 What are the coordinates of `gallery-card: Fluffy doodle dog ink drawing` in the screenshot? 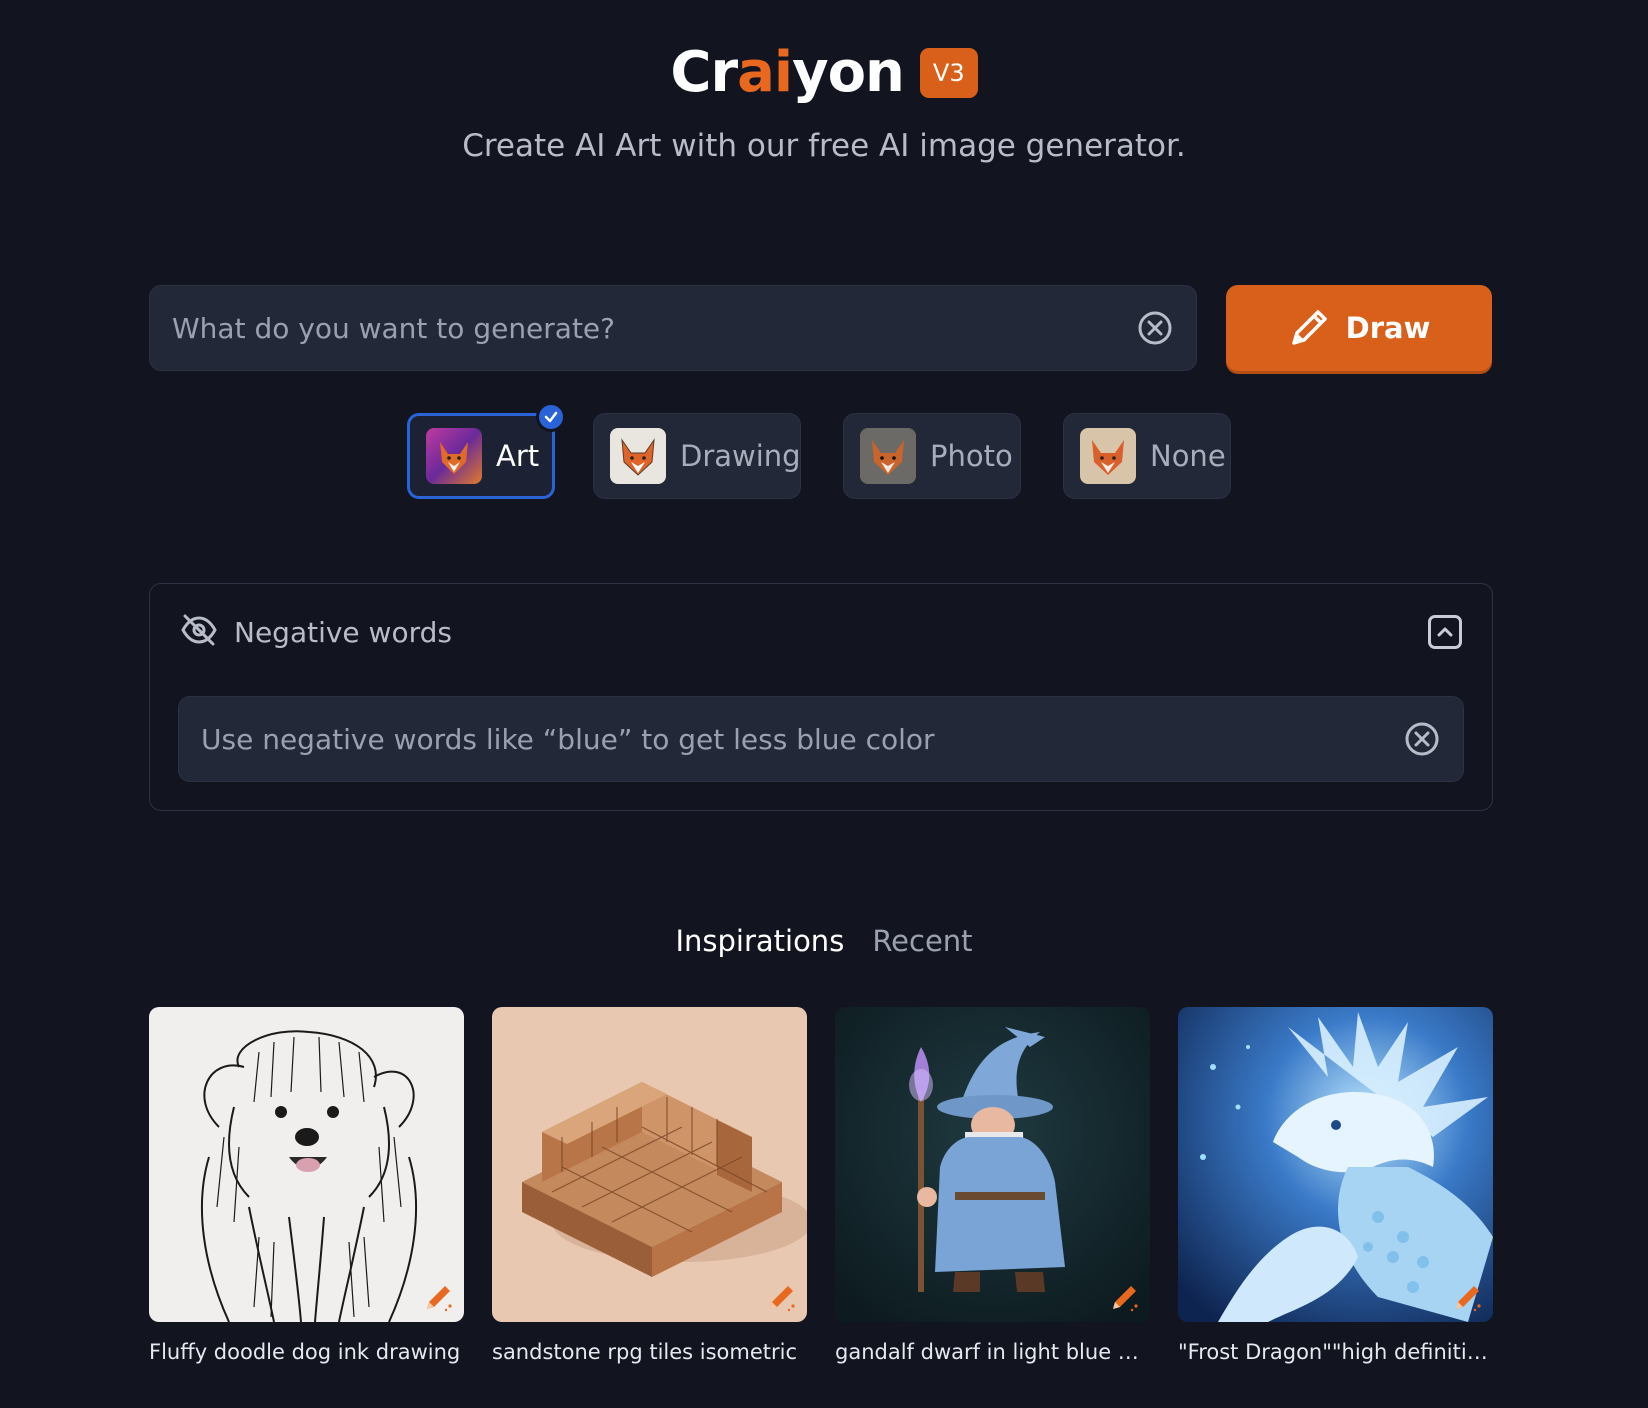 It's located at (306, 1185).